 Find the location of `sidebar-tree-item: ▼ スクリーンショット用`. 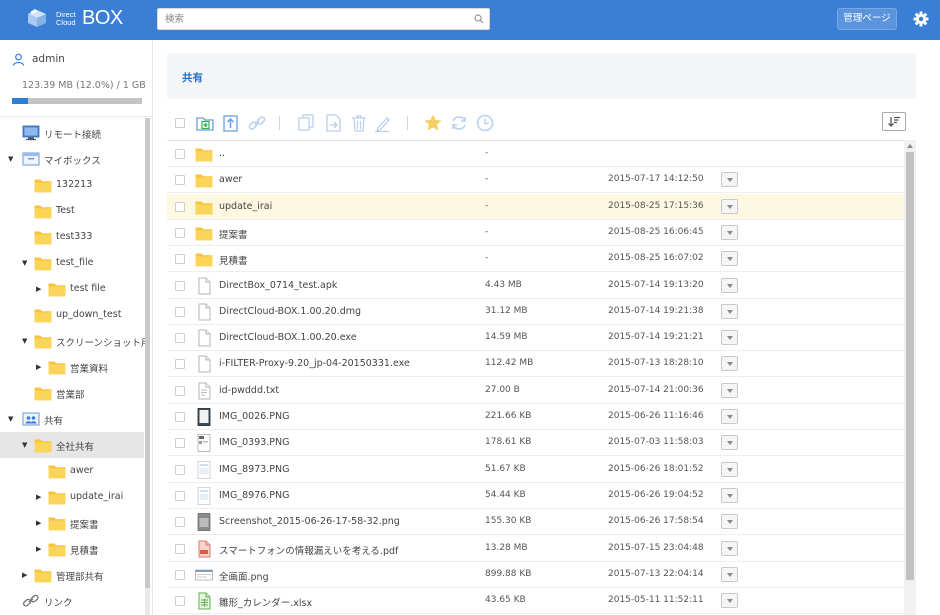

sidebar-tree-item: ▼ スクリーンショット用 is located at coordinates (75, 341).